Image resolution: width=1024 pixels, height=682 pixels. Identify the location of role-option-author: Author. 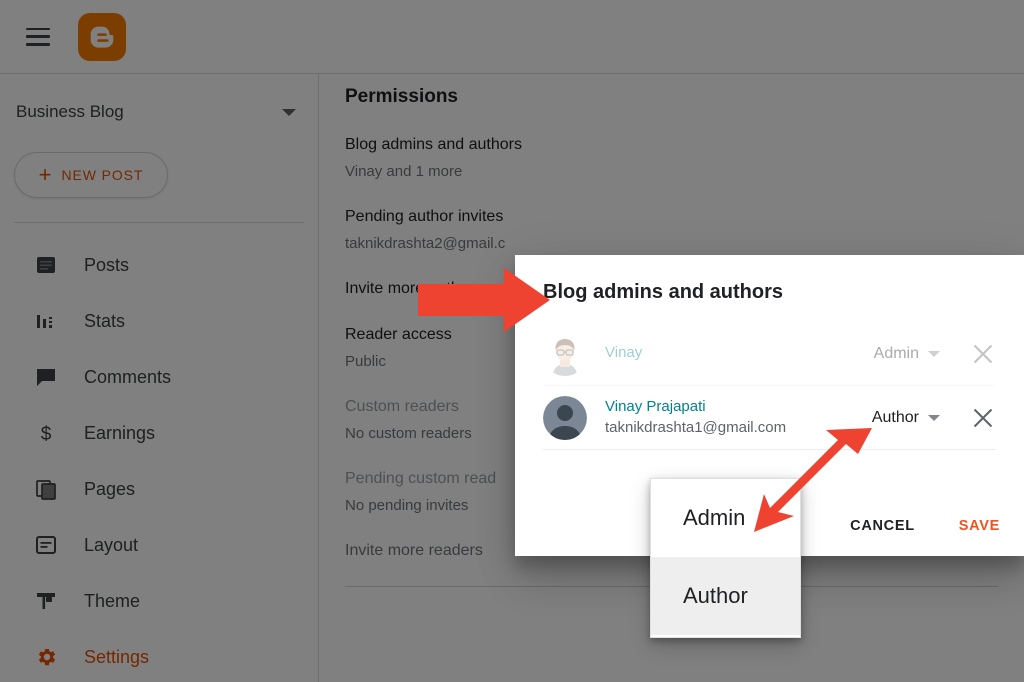
(725, 596).